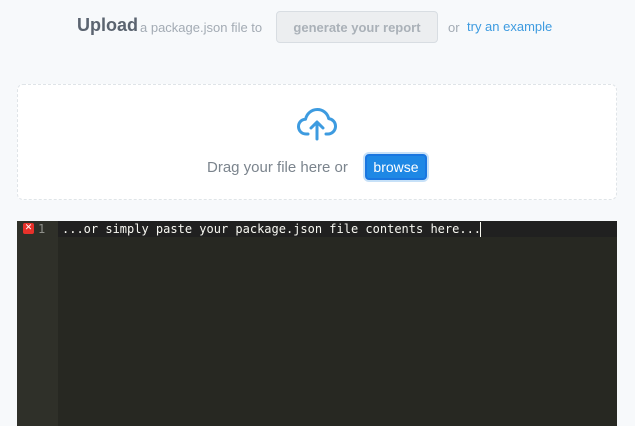 This screenshot has width=635, height=426. Describe the element at coordinates (509, 26) in the screenshot. I see `try-example-link: try an example` at that location.